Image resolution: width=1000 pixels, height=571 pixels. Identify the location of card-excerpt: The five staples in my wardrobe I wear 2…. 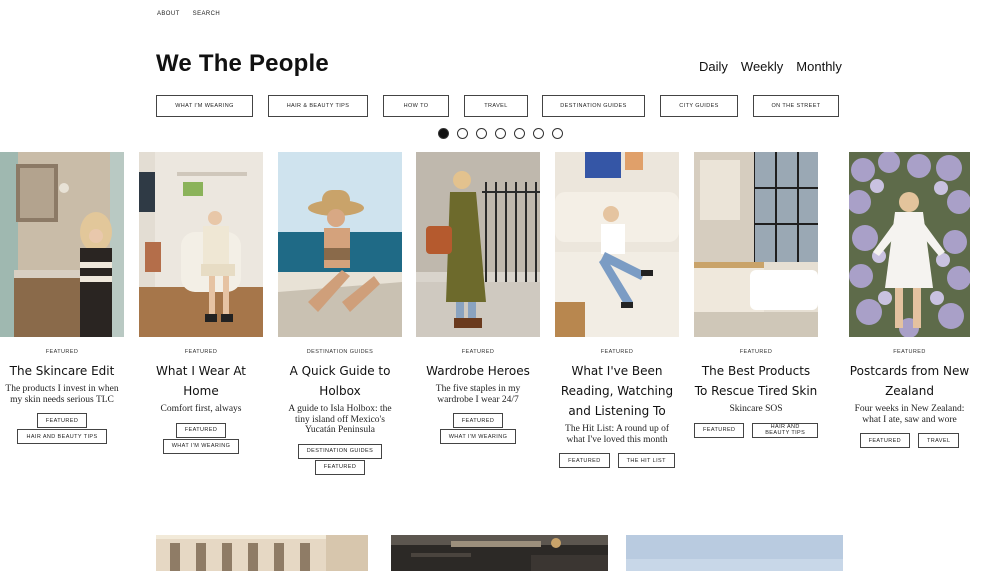
(478, 394).